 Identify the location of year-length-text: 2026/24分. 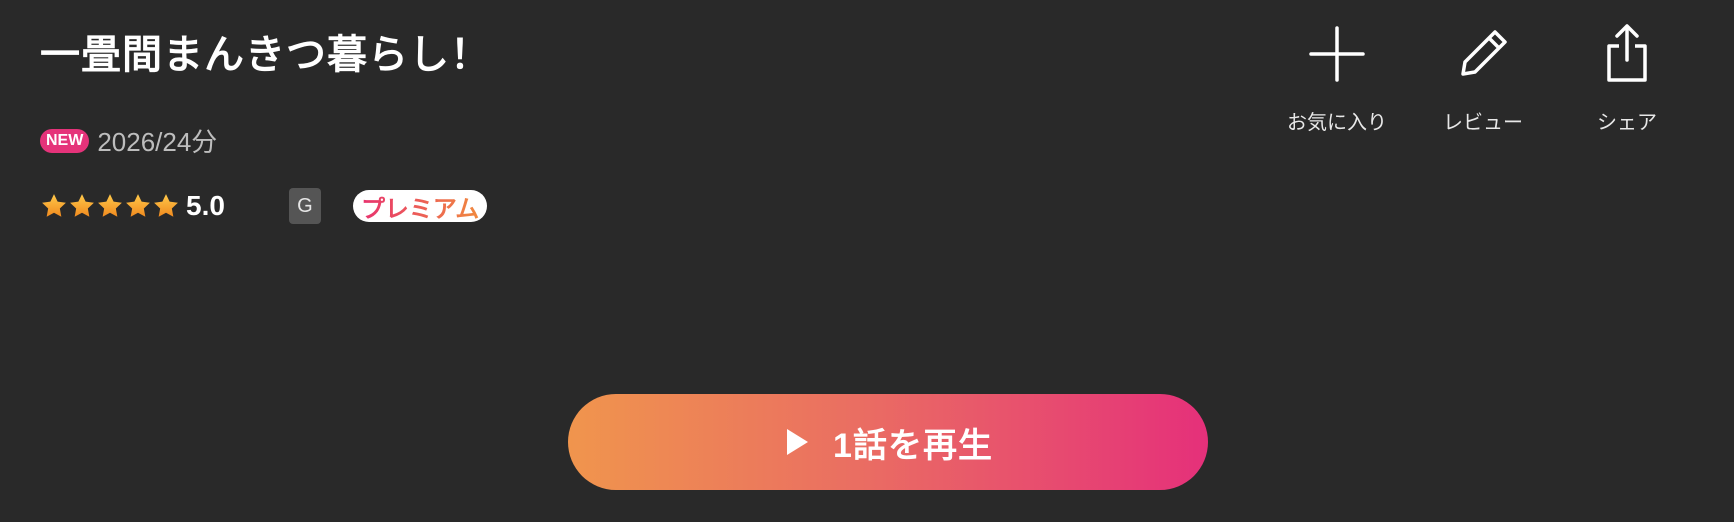
(157, 142).